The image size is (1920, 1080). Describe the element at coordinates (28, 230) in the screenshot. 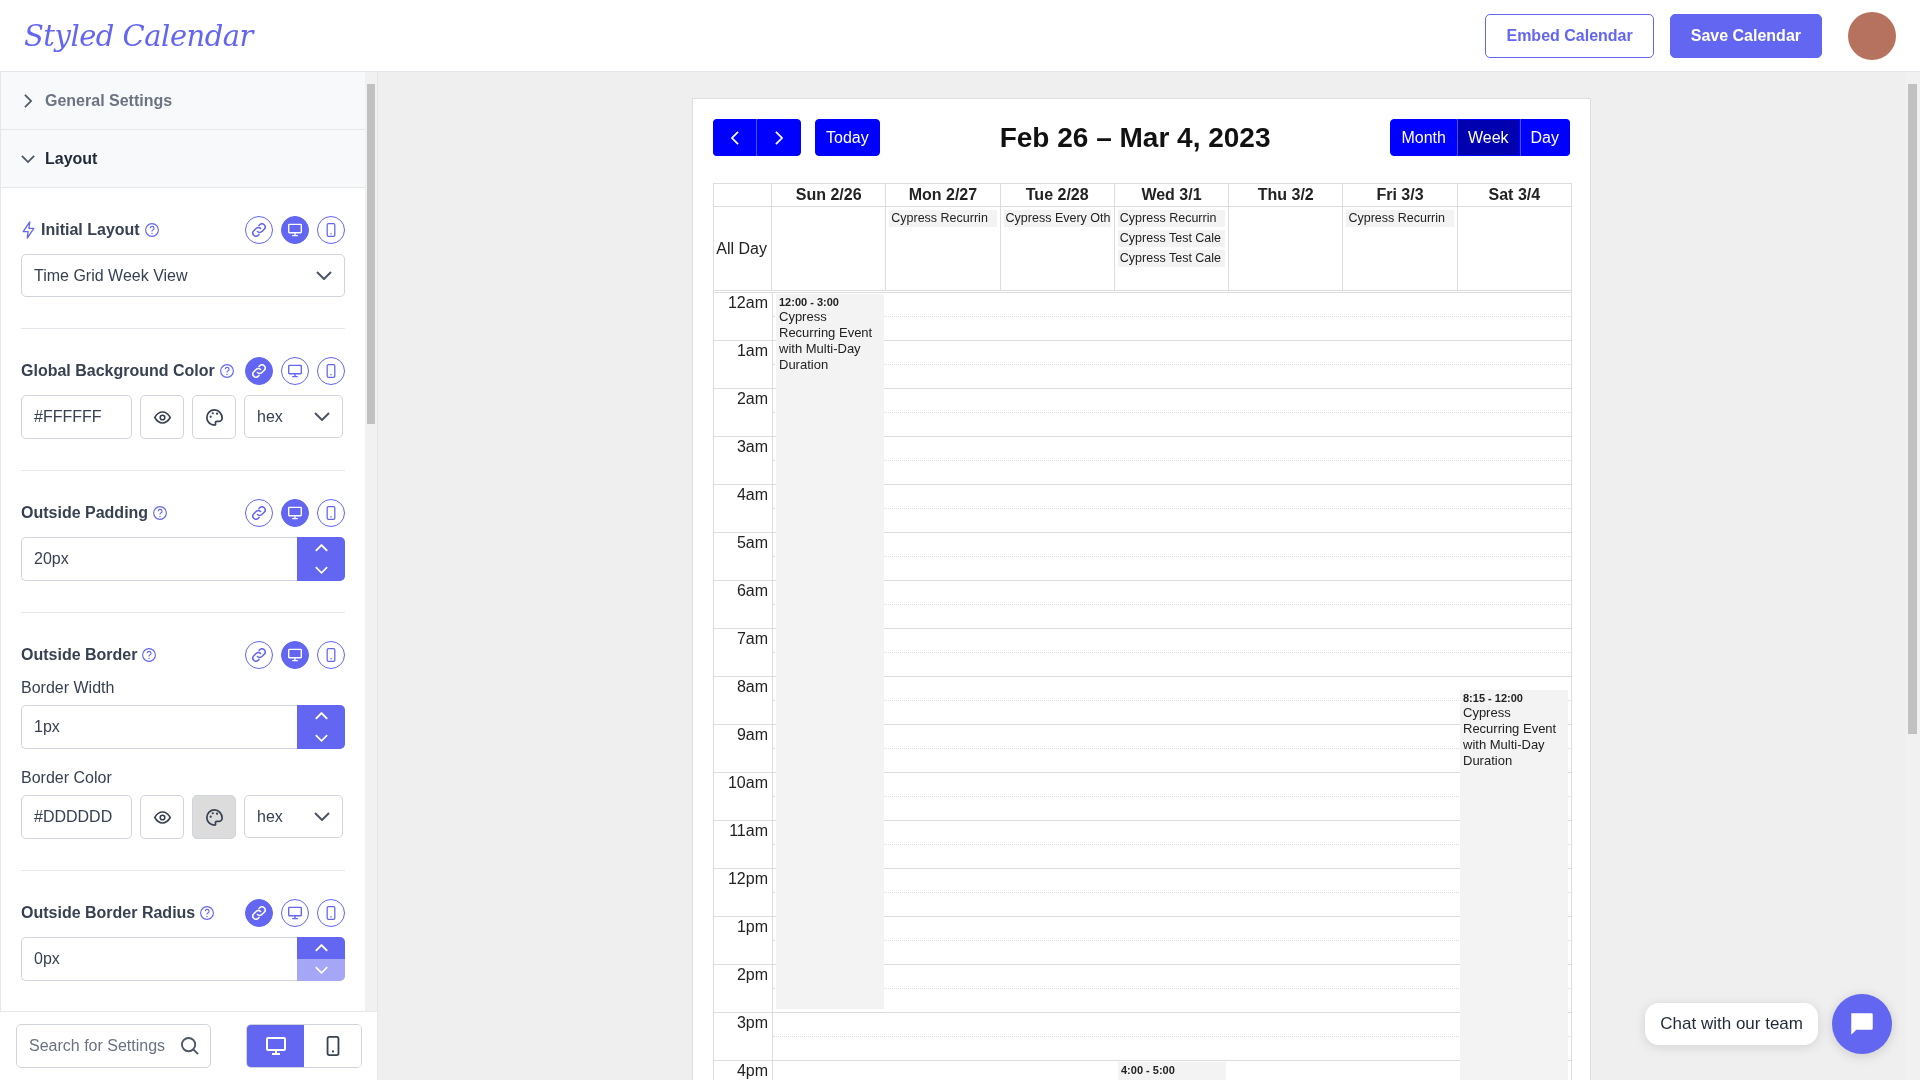

I see `lightning-bolt-icon` at that location.